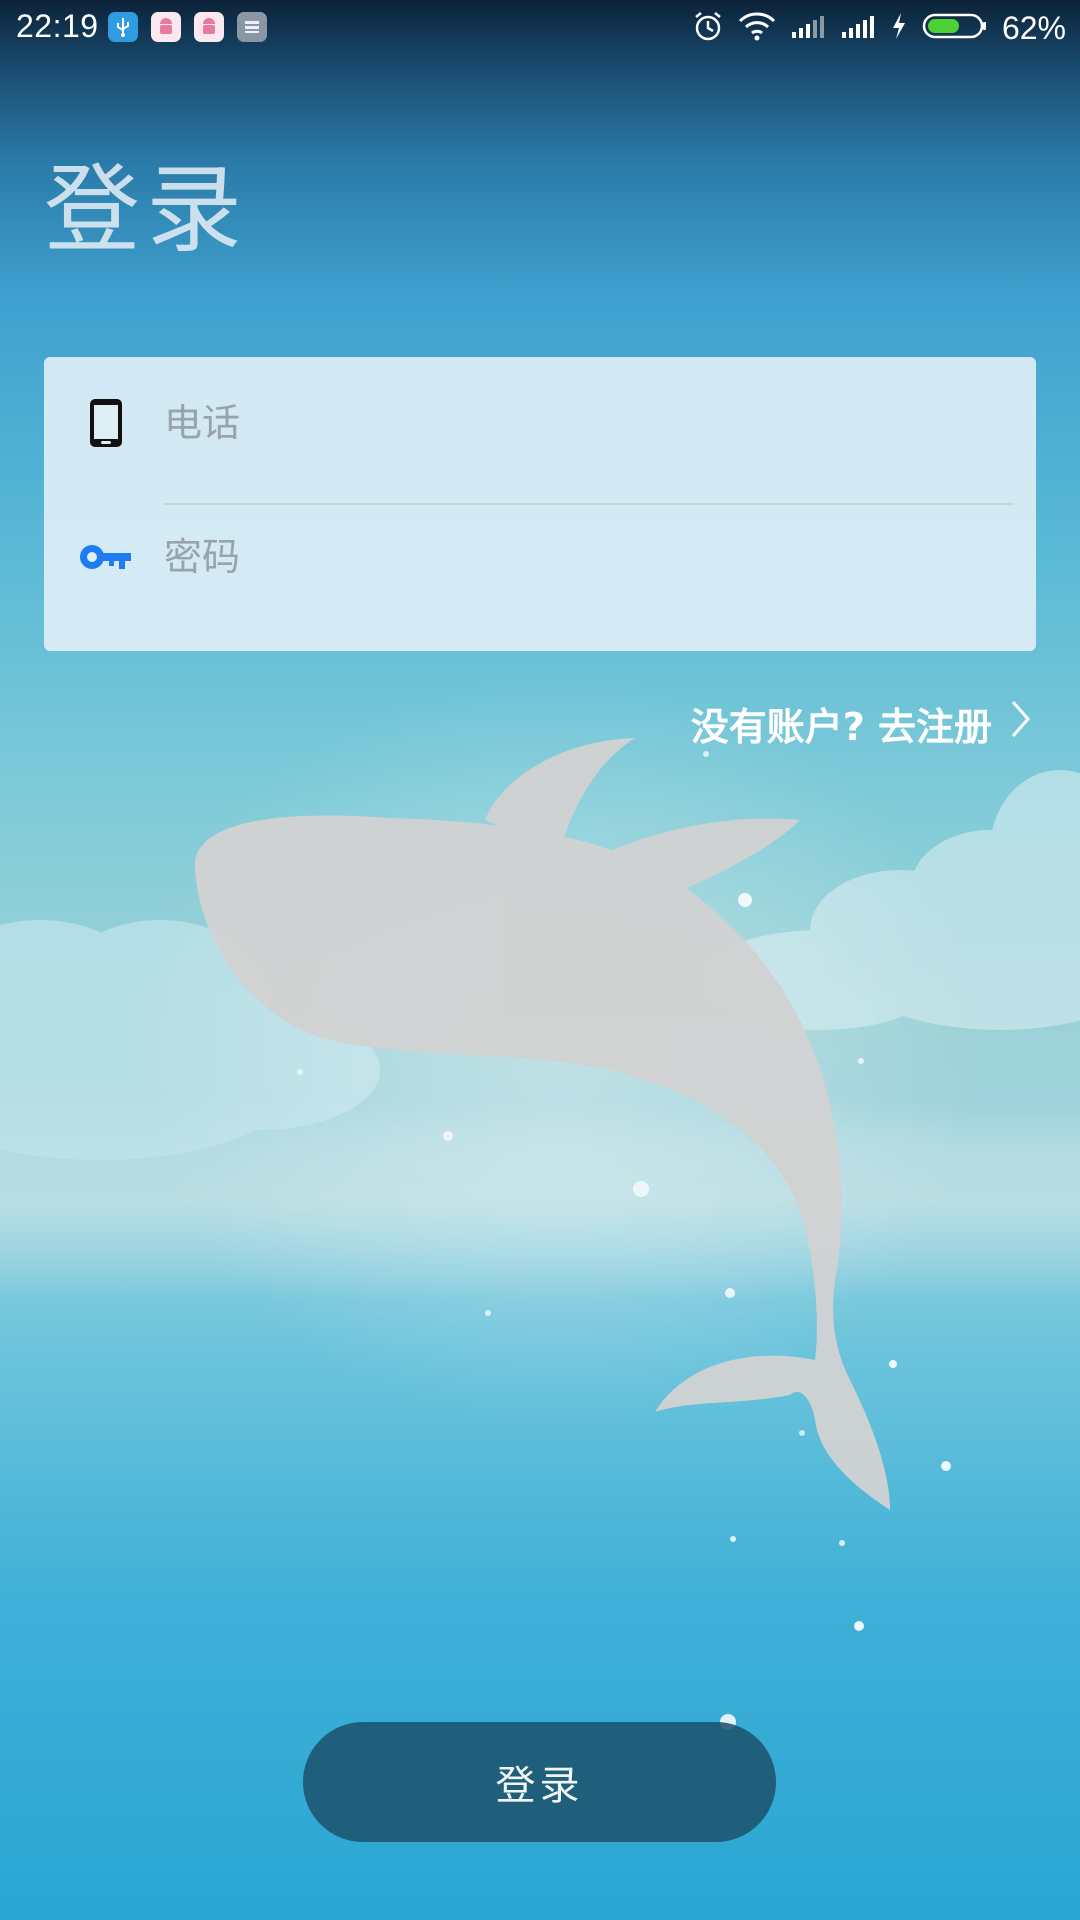  Describe the element at coordinates (539, 1786) in the screenshot. I see `login-button-label: 登录` at that location.